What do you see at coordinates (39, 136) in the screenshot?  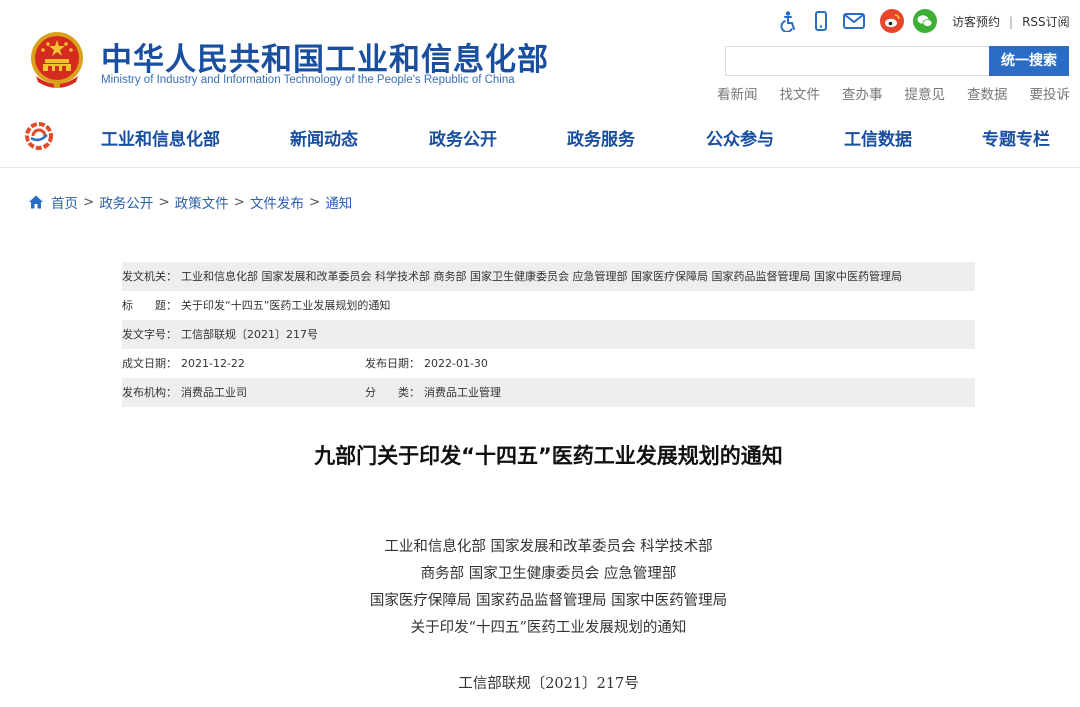 I see `ministry-logo-icon` at bounding box center [39, 136].